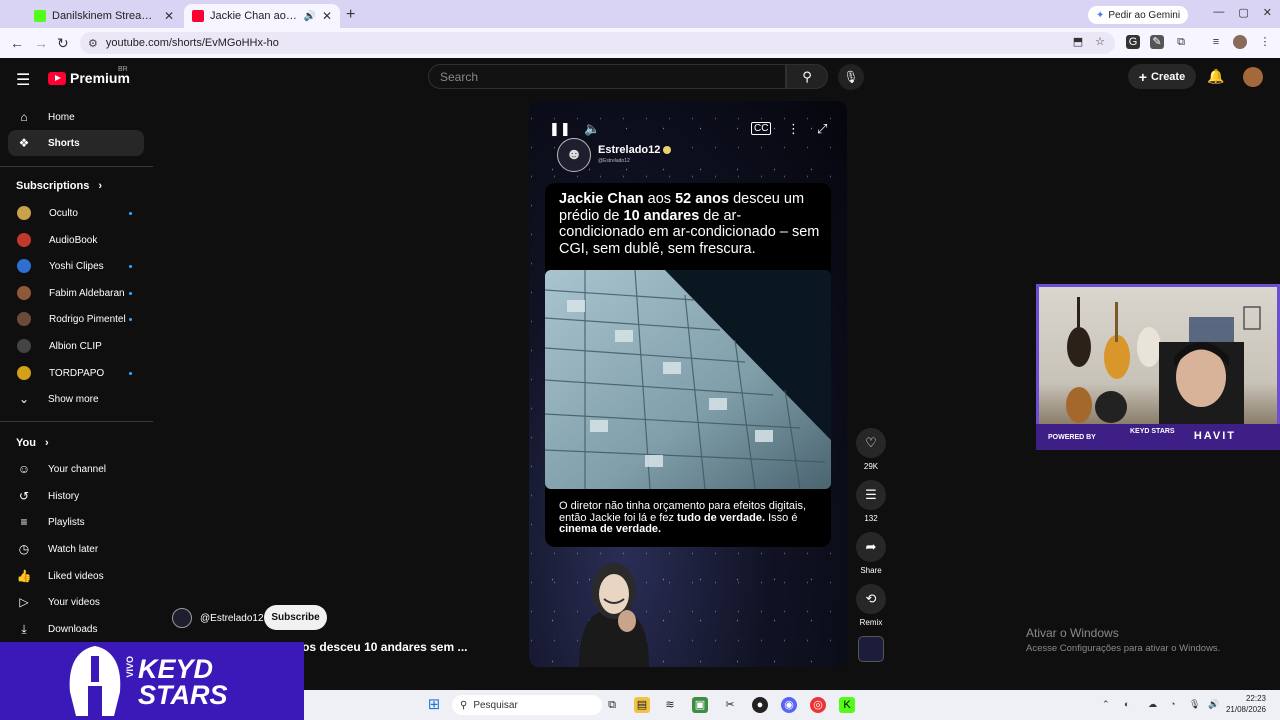 The image size is (1280, 720). What do you see at coordinates (295, 617) in the screenshot?
I see `subscribe-button: Subscribe` at bounding box center [295, 617].